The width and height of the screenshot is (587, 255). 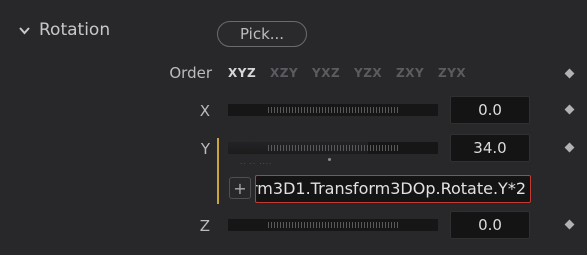 I want to click on section-title: Rotation, so click(x=75, y=30).